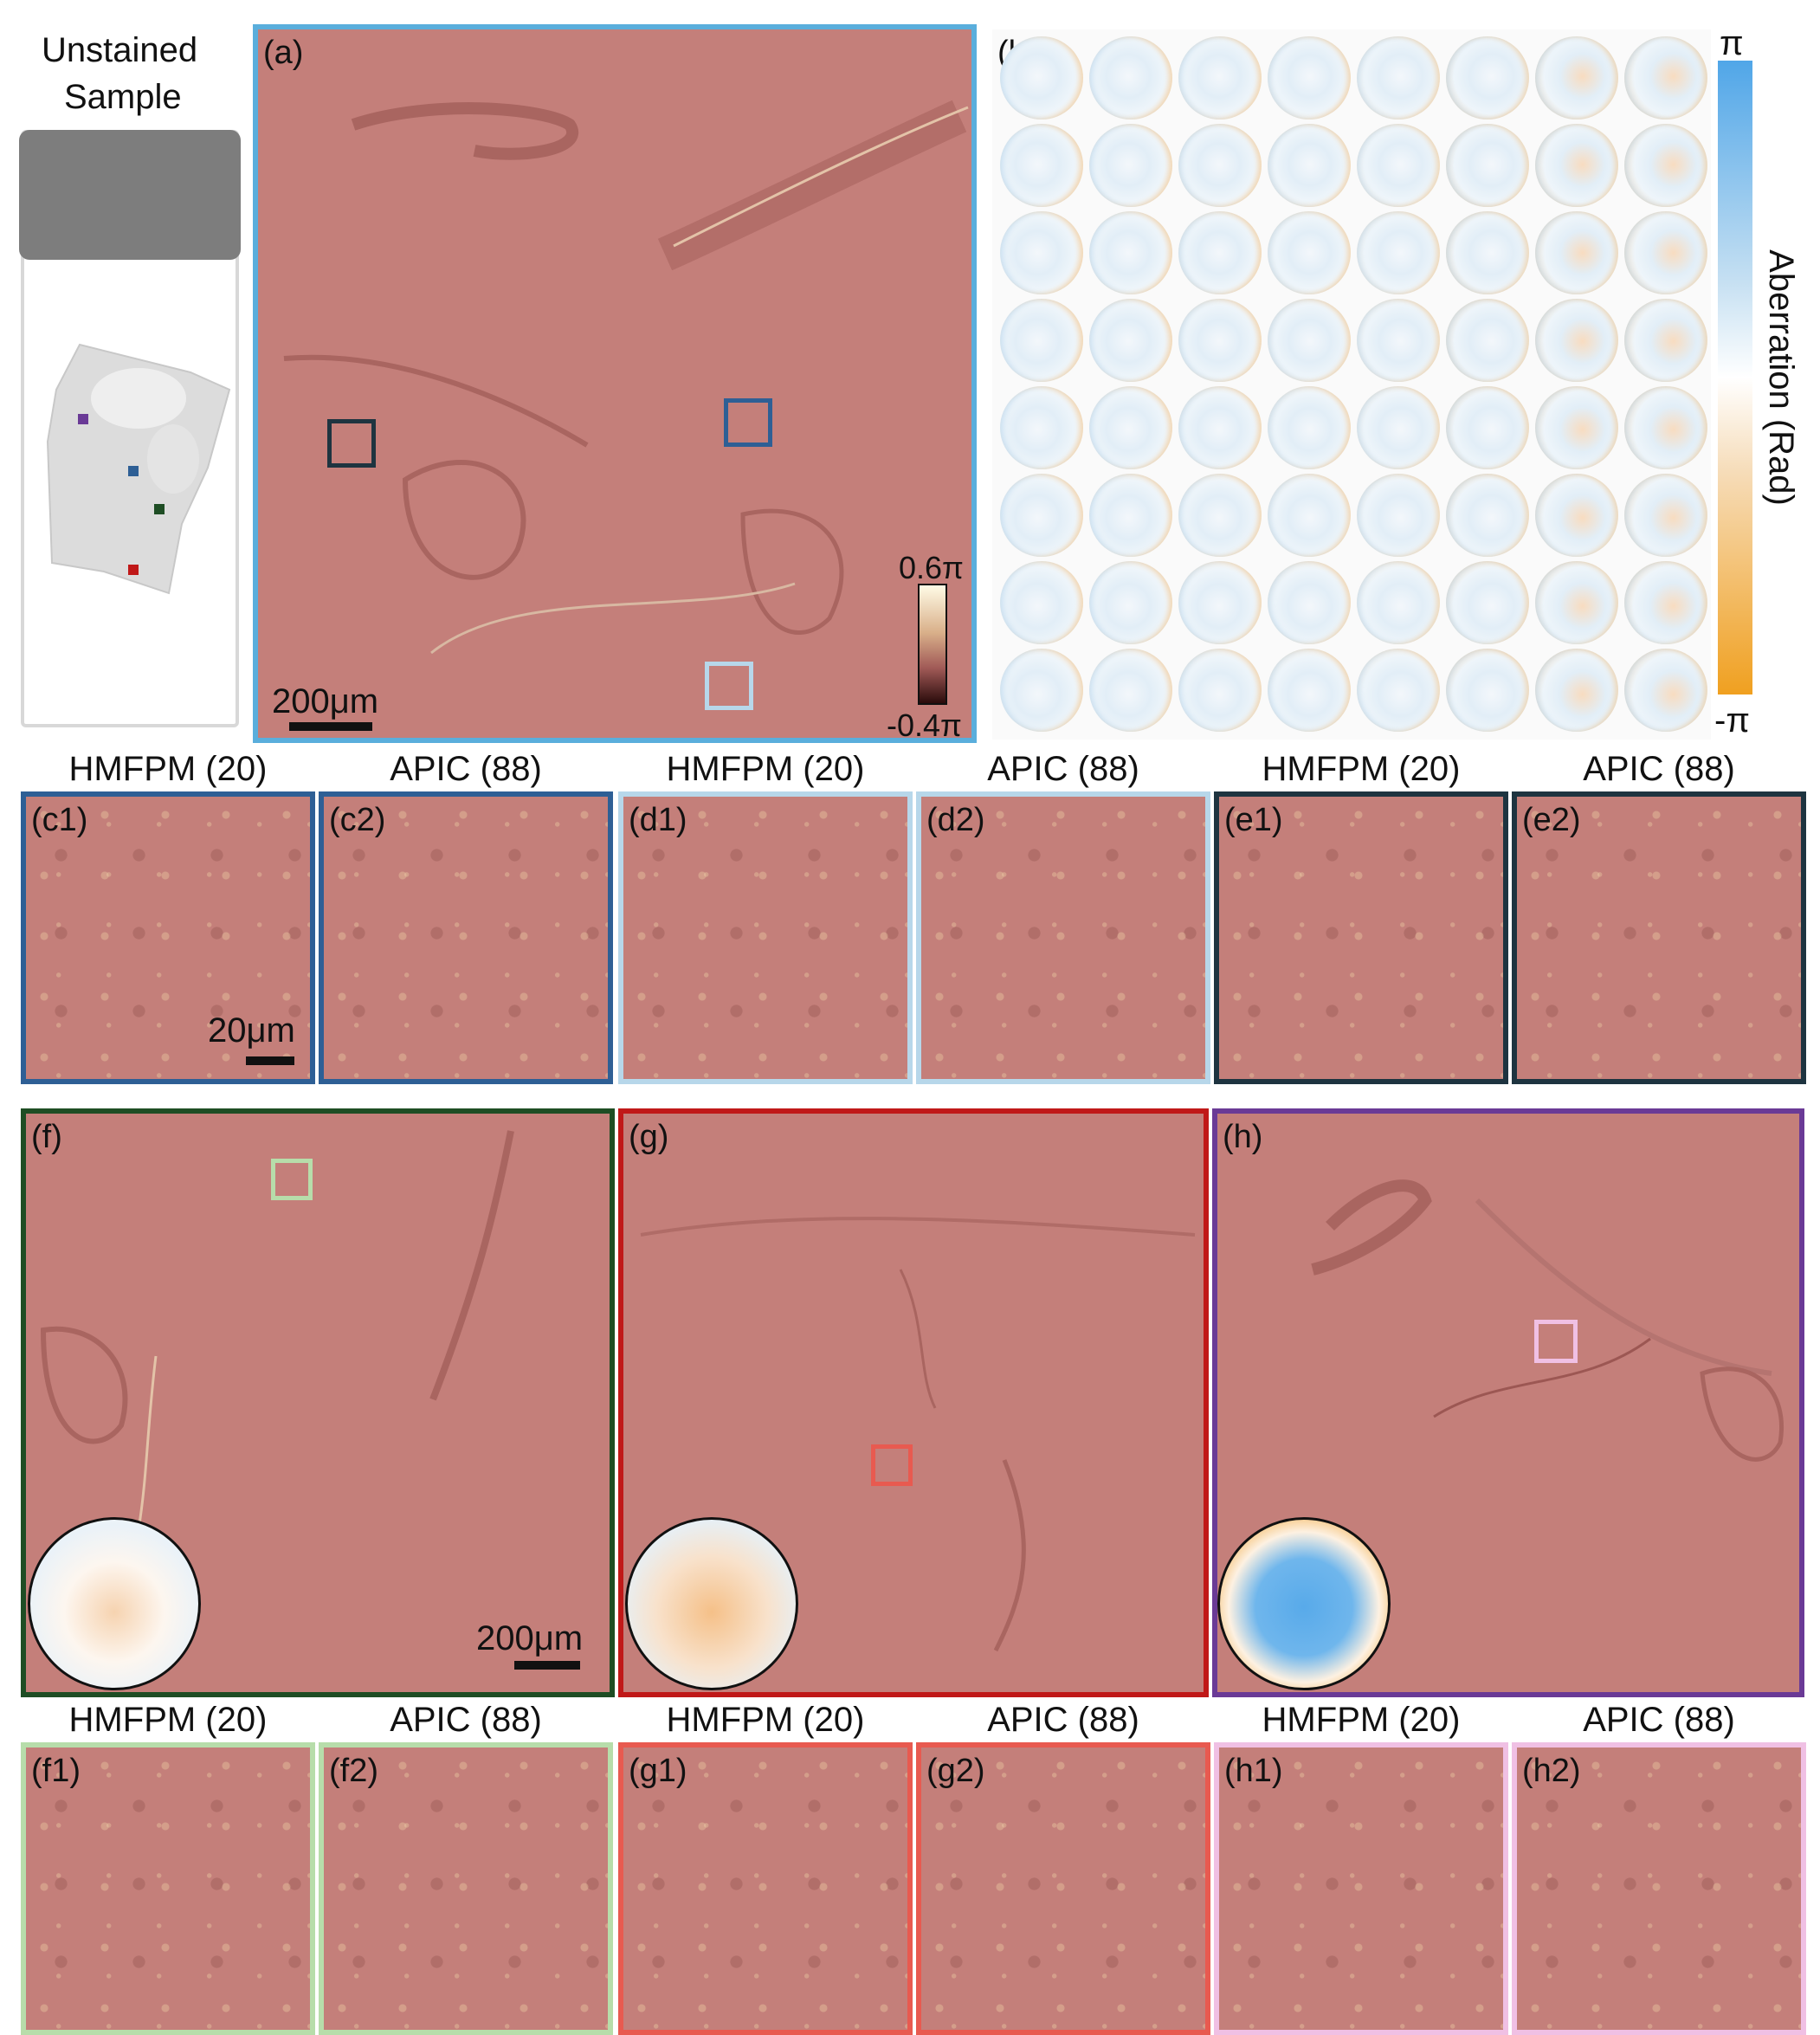 The height and width of the screenshot is (2035, 1820). What do you see at coordinates (1732, 43) in the screenshot?
I see `panel-b-cbar-top: π` at bounding box center [1732, 43].